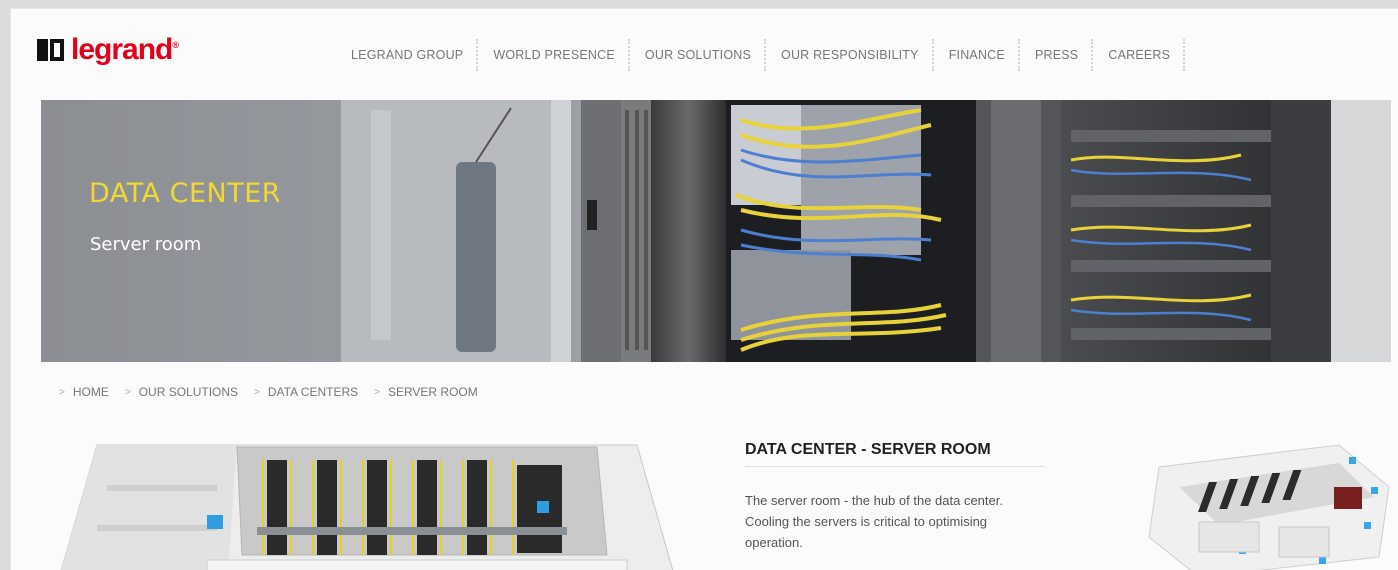 The image size is (1398, 570). Describe the element at coordinates (357, 497) in the screenshot. I see `server-room-floorplan-image` at that location.